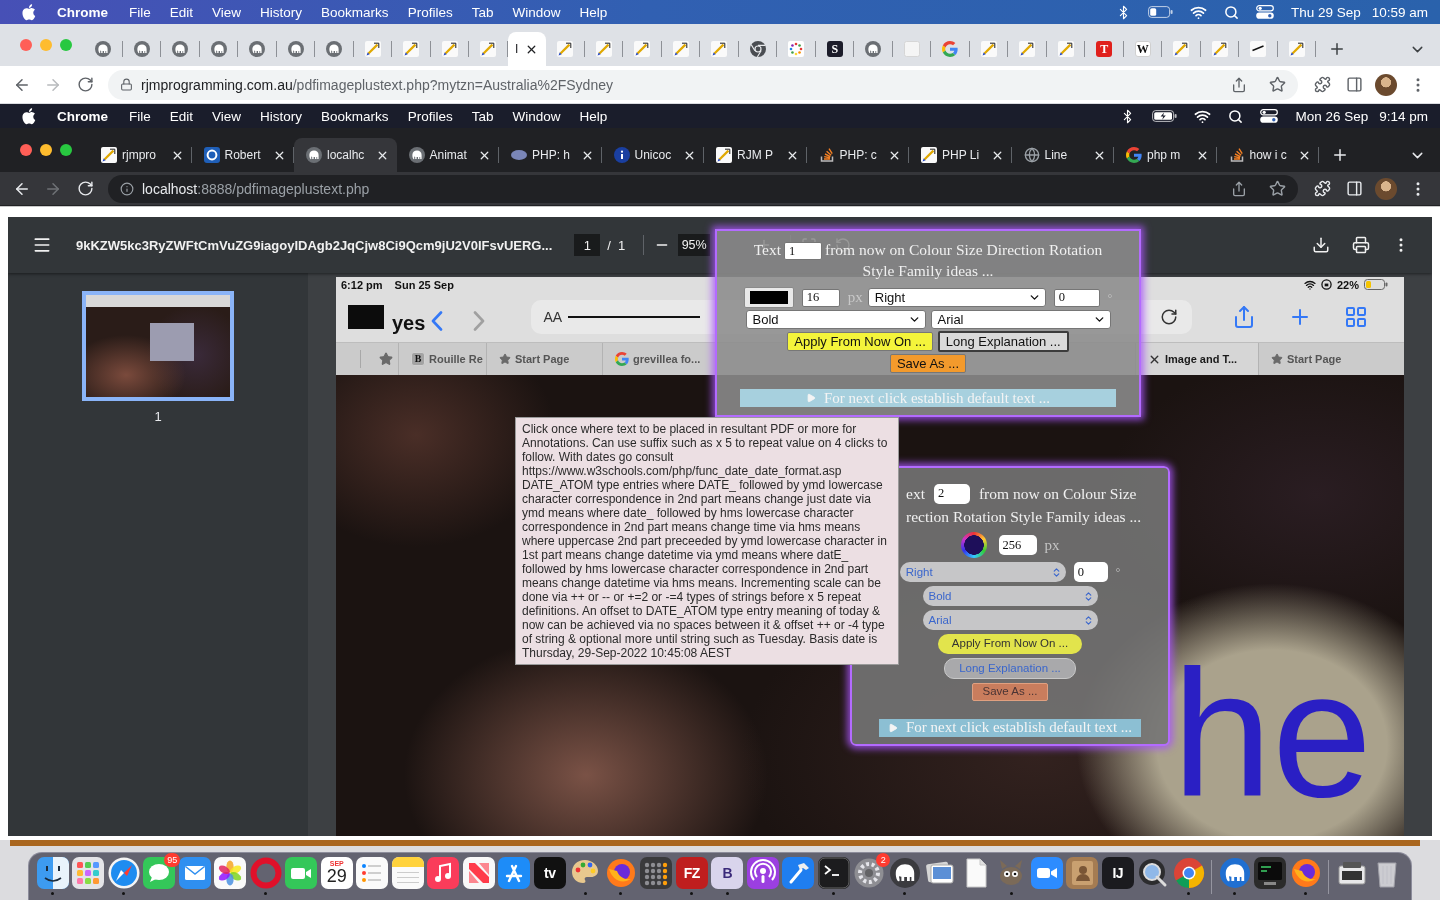  What do you see at coordinates (140, 12) in the screenshot?
I see `menu-item: File` at bounding box center [140, 12].